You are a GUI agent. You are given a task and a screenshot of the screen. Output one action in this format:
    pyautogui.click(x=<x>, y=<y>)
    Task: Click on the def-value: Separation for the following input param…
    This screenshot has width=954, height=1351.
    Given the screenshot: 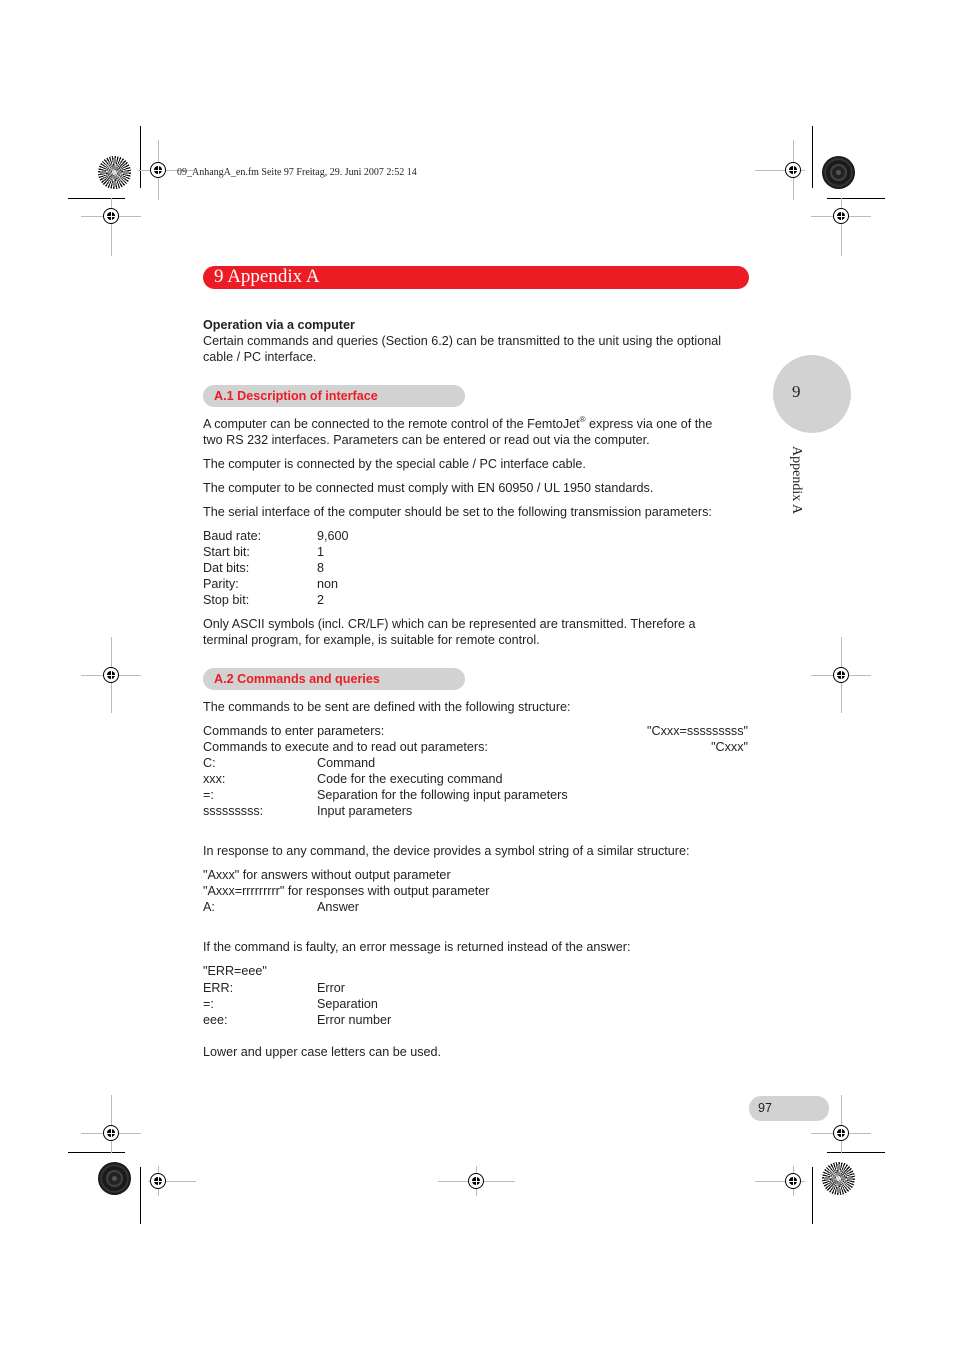 What is the action you would take?
    pyautogui.click(x=442, y=795)
    